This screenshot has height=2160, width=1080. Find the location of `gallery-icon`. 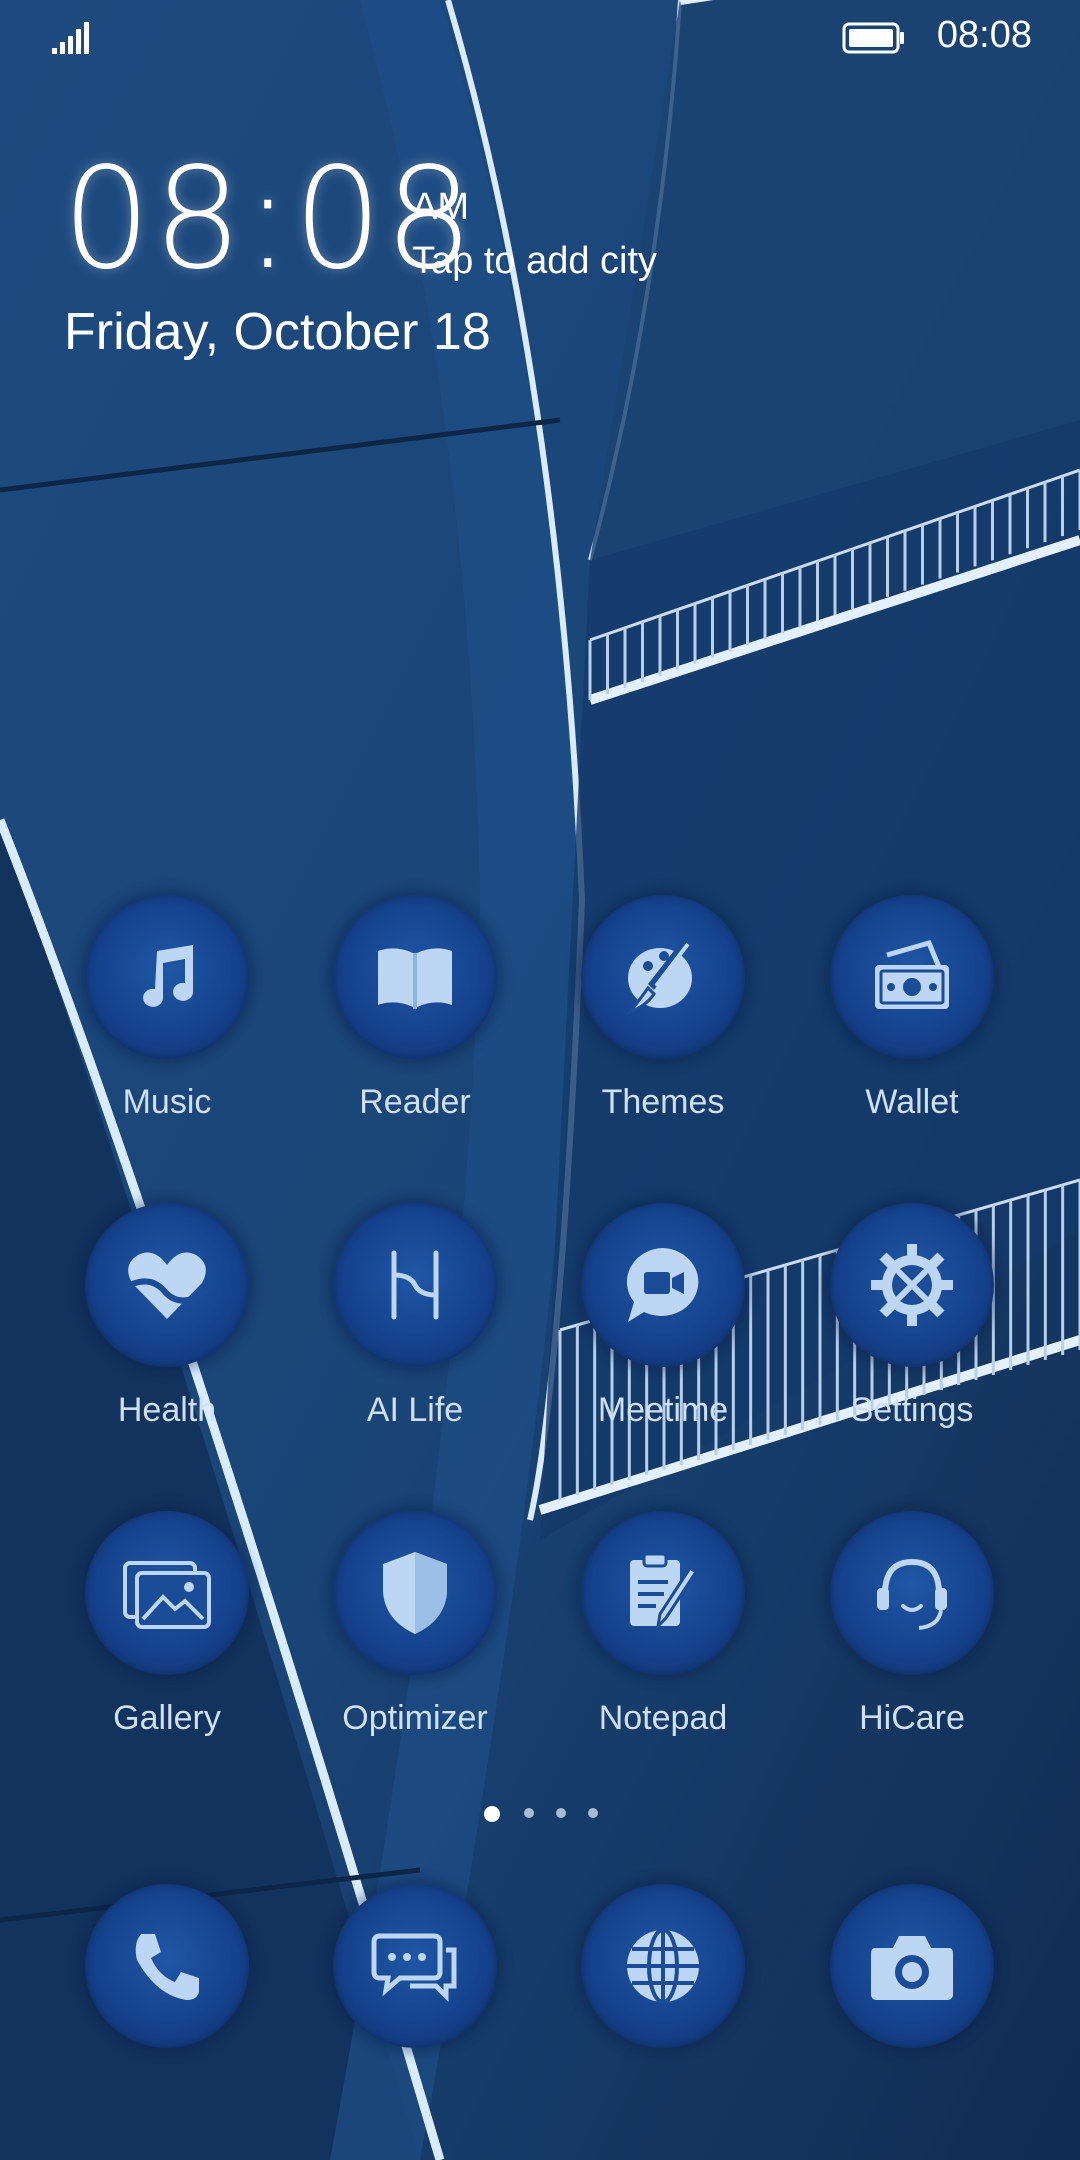

gallery-icon is located at coordinates (167, 1593).